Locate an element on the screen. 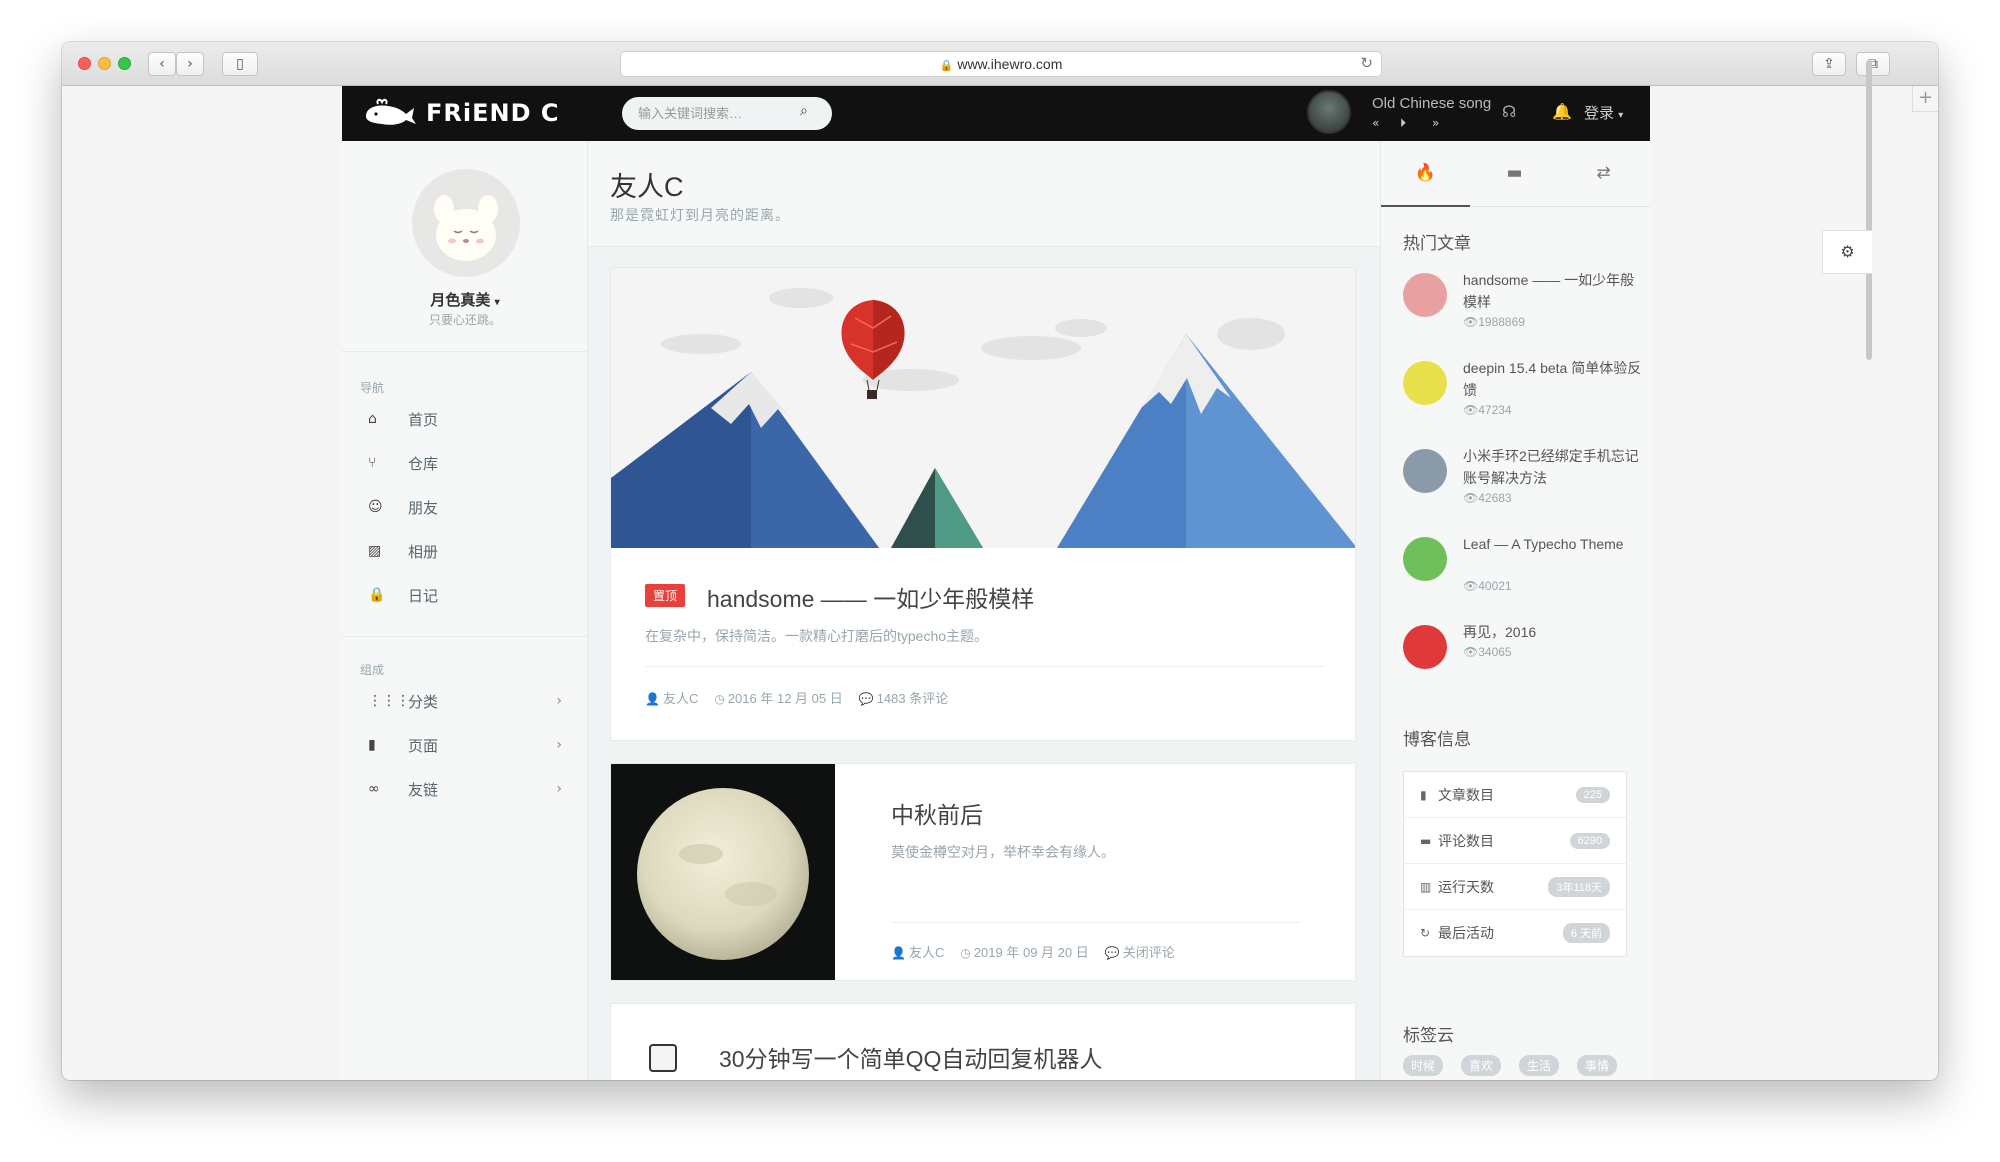 The image size is (2000, 1162). address-bar: 🔒 www.ihewro.com ↻ is located at coordinates (1001, 64).